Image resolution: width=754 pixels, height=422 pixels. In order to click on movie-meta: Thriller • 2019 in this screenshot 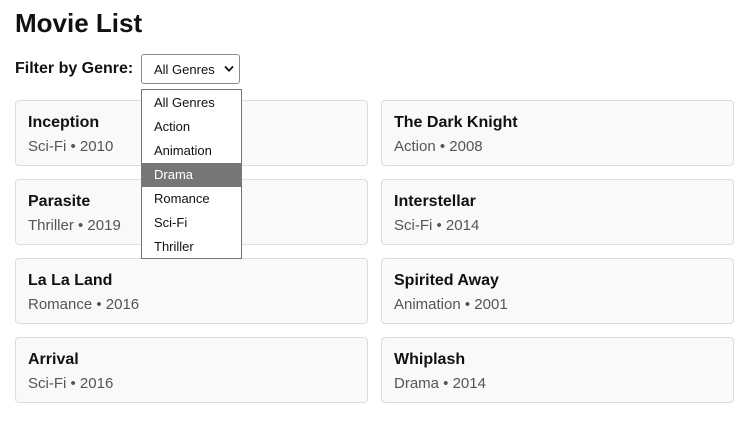, I will do `click(74, 225)`.